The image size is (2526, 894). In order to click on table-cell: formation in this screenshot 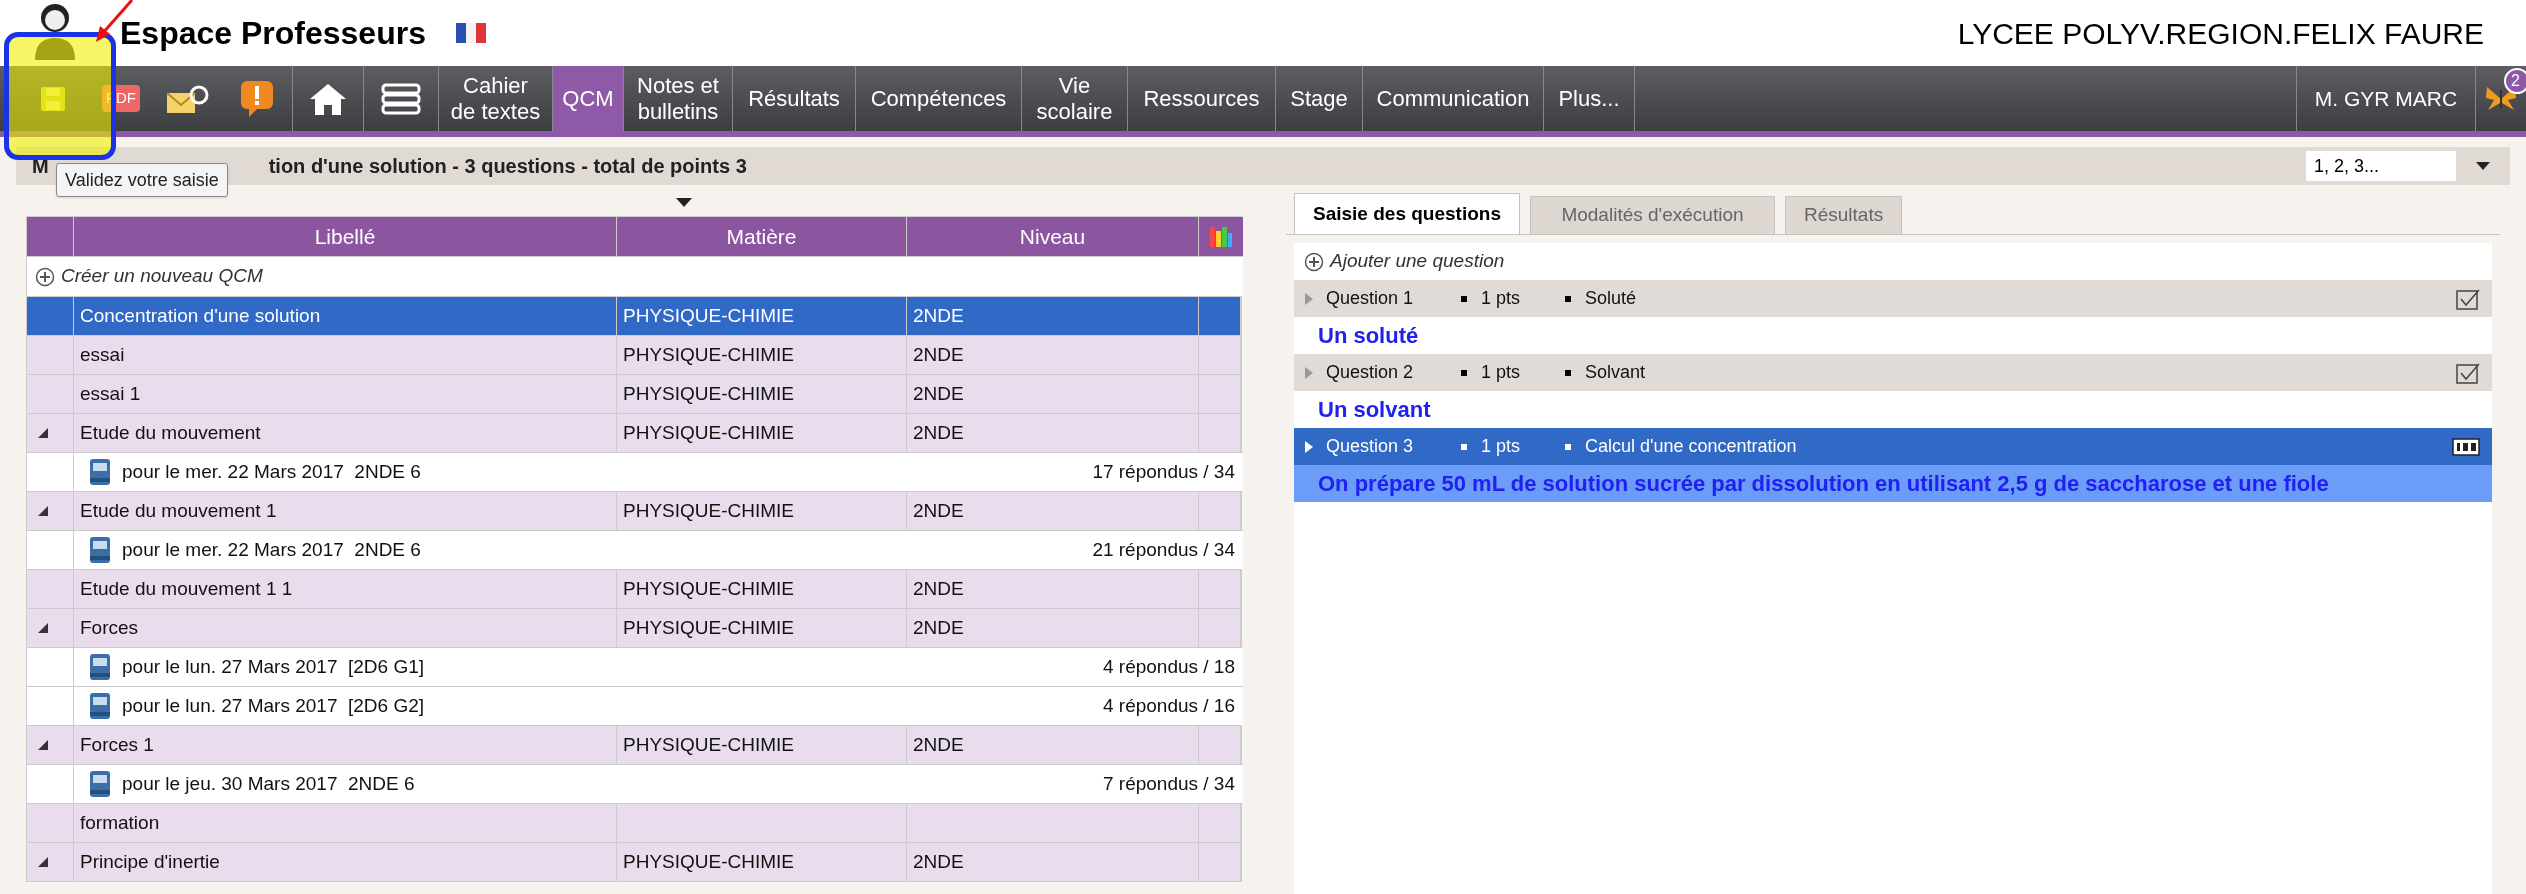, I will do `click(345, 822)`.